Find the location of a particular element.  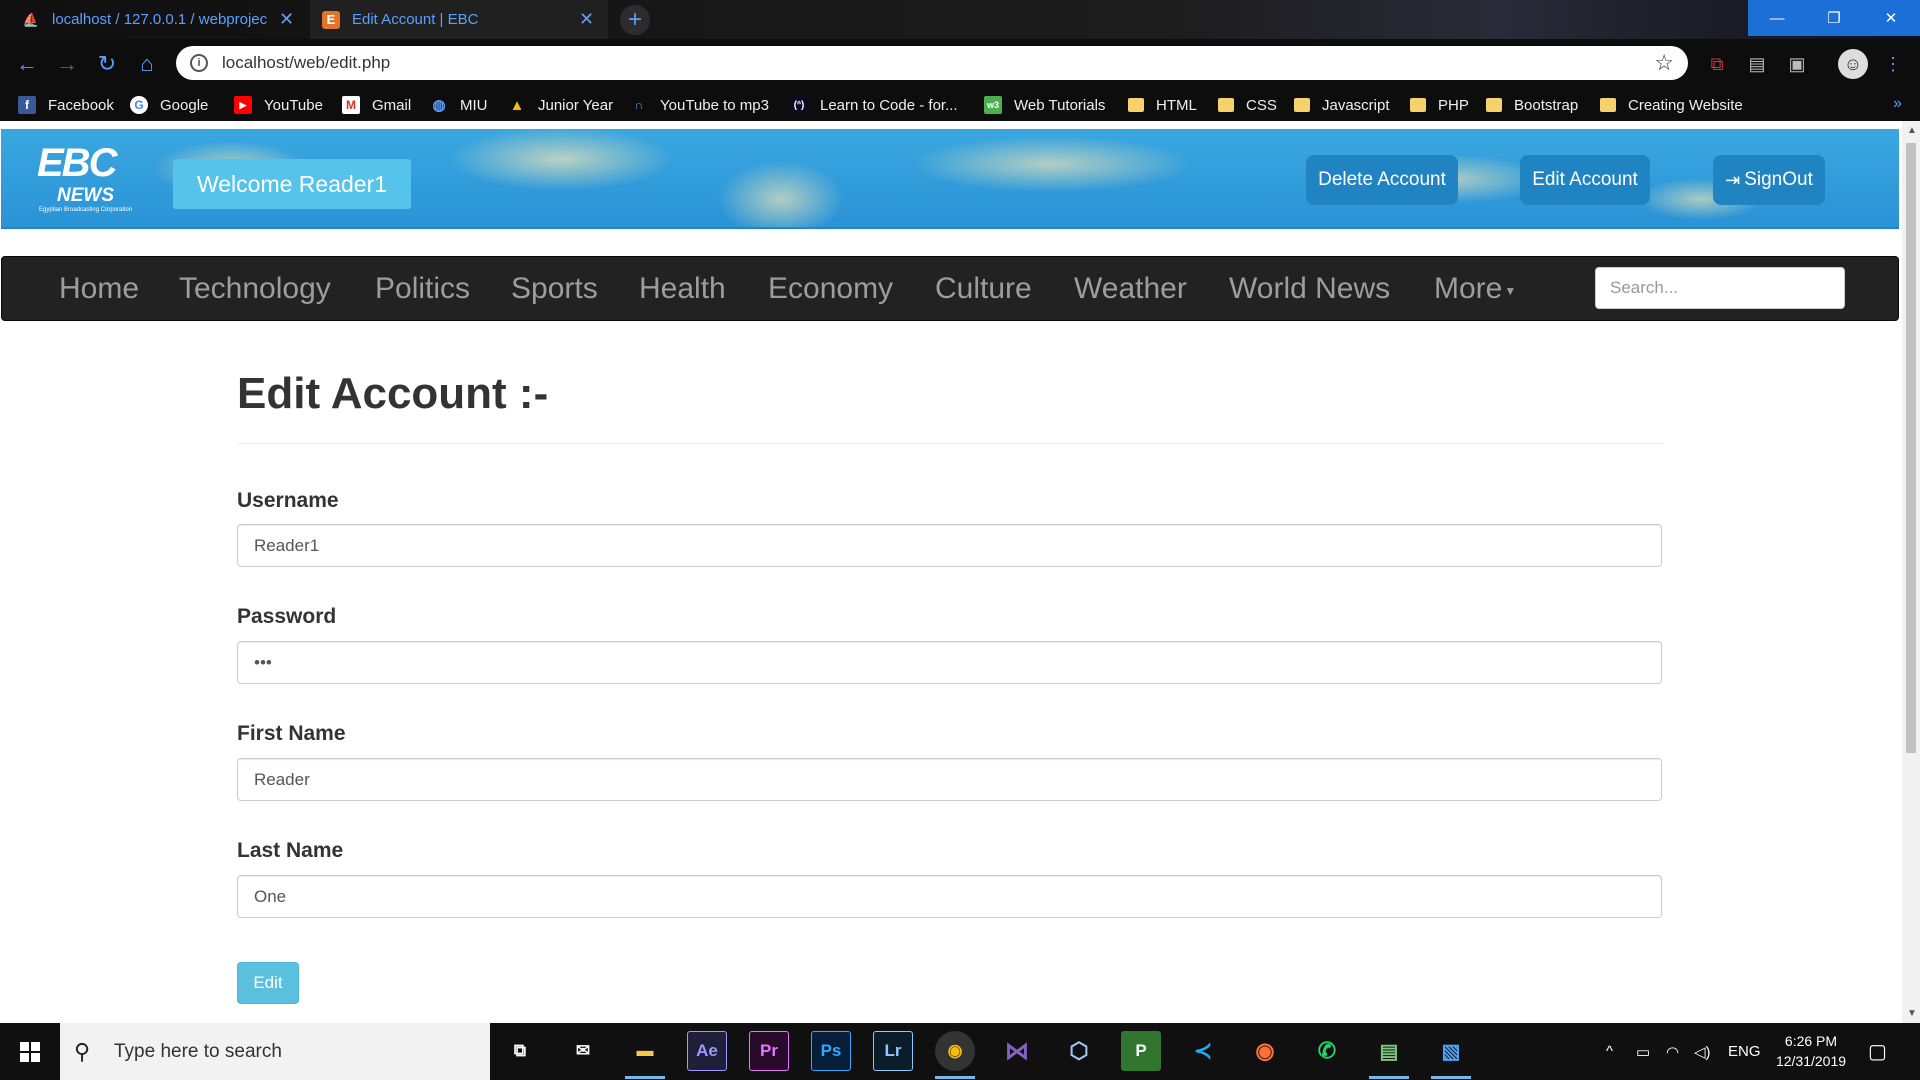

bookmark-junior-year: ▲ Junior Year is located at coordinates (561, 105).